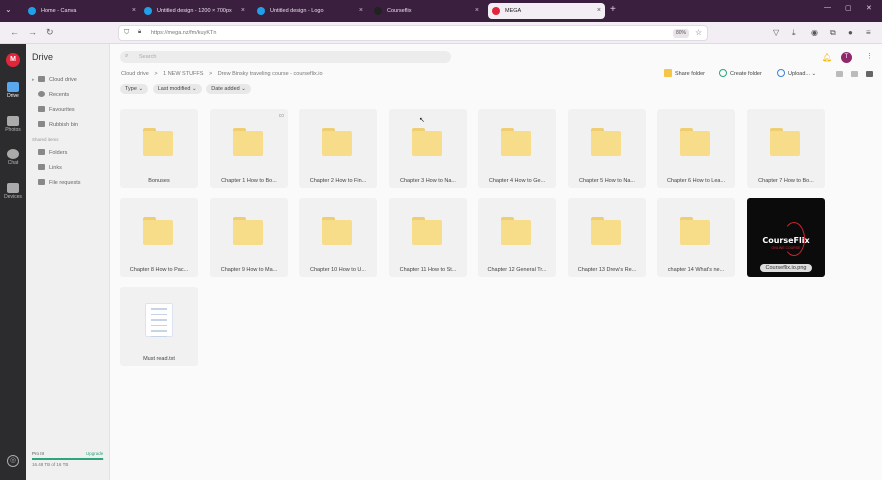  I want to click on plan-label: Pro III, so click(38, 453).